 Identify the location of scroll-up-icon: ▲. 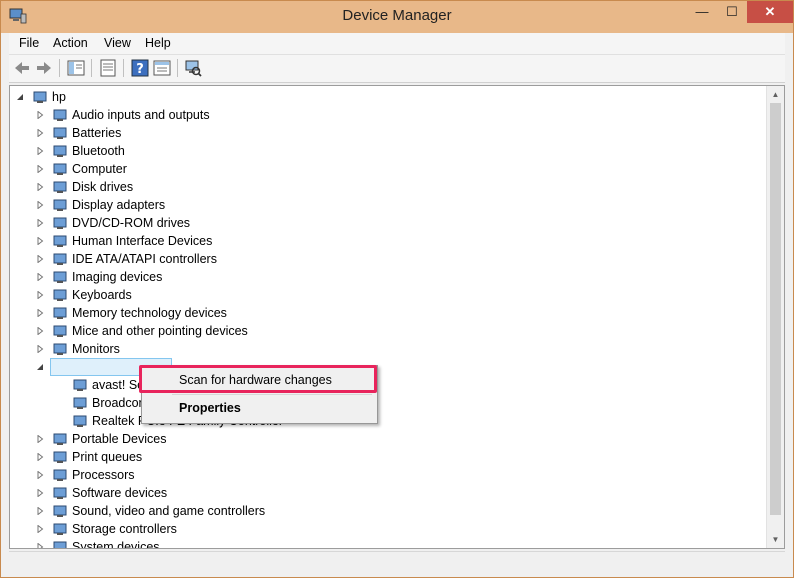
(775, 94).